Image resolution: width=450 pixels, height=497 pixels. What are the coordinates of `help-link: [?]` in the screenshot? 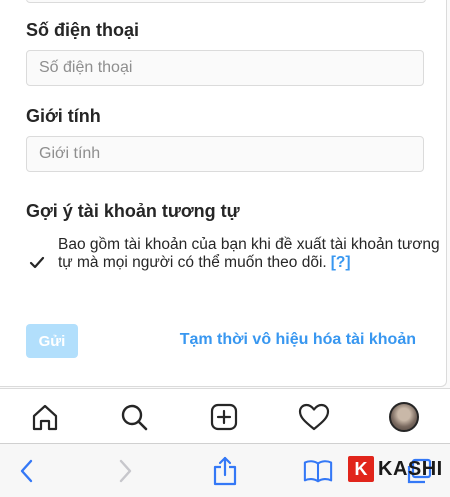 It's located at (341, 262).